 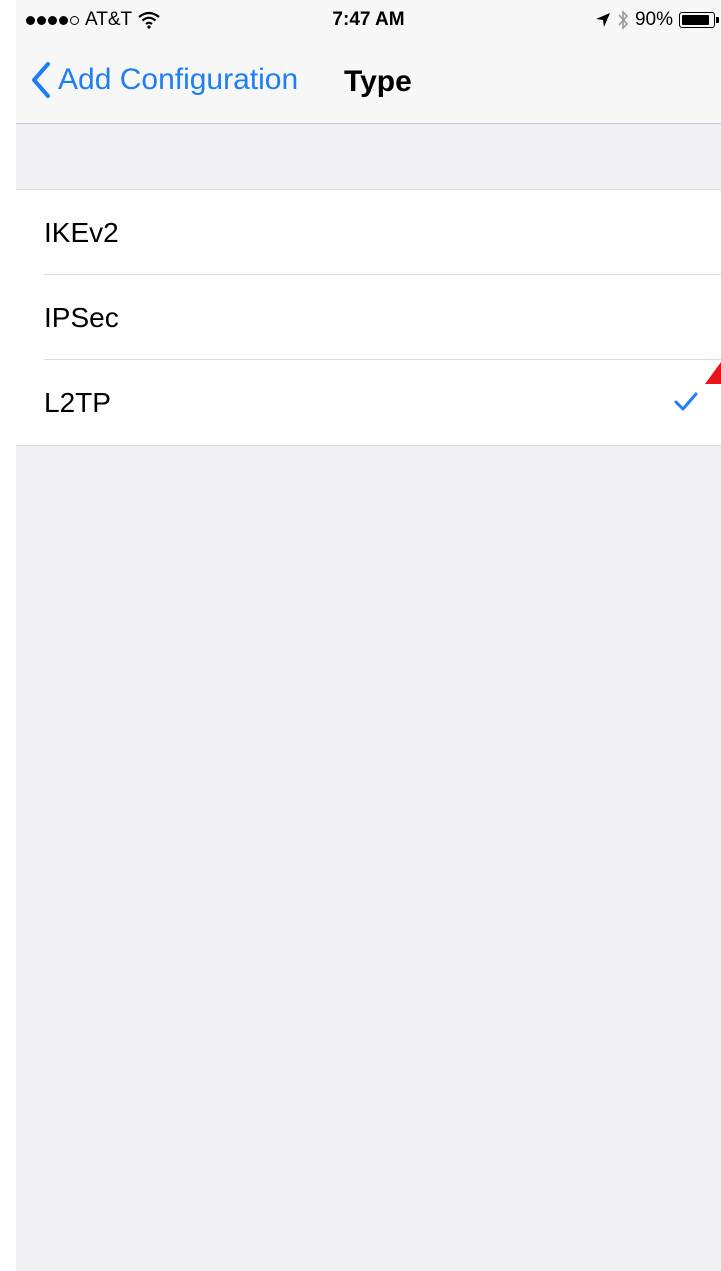 What do you see at coordinates (653, 19) in the screenshot?
I see `battery-percent: 90%` at bounding box center [653, 19].